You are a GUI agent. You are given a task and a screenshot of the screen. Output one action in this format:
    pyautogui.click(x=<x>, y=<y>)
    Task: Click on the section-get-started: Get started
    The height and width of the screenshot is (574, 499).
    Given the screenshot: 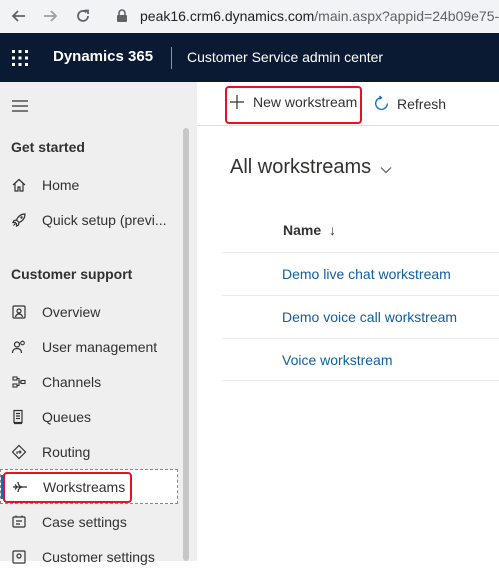 What is the action you would take?
    pyautogui.click(x=48, y=147)
    